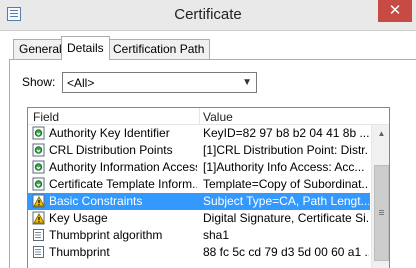 The height and width of the screenshot is (268, 416). What do you see at coordinates (46, 117) in the screenshot?
I see `column-header-field: Field` at bounding box center [46, 117].